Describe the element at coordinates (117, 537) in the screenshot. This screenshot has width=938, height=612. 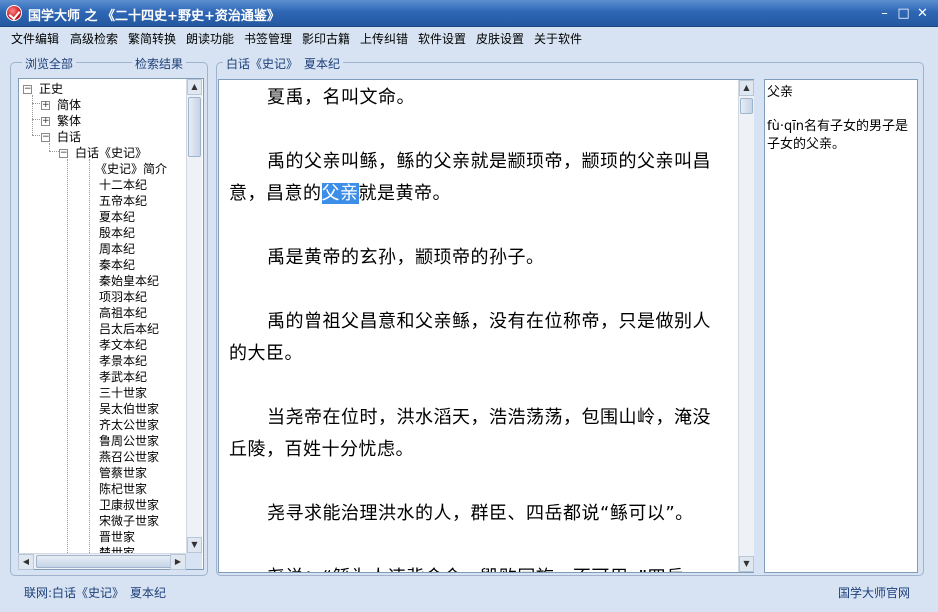
I see `tree-chapter: 晋世家` at that location.